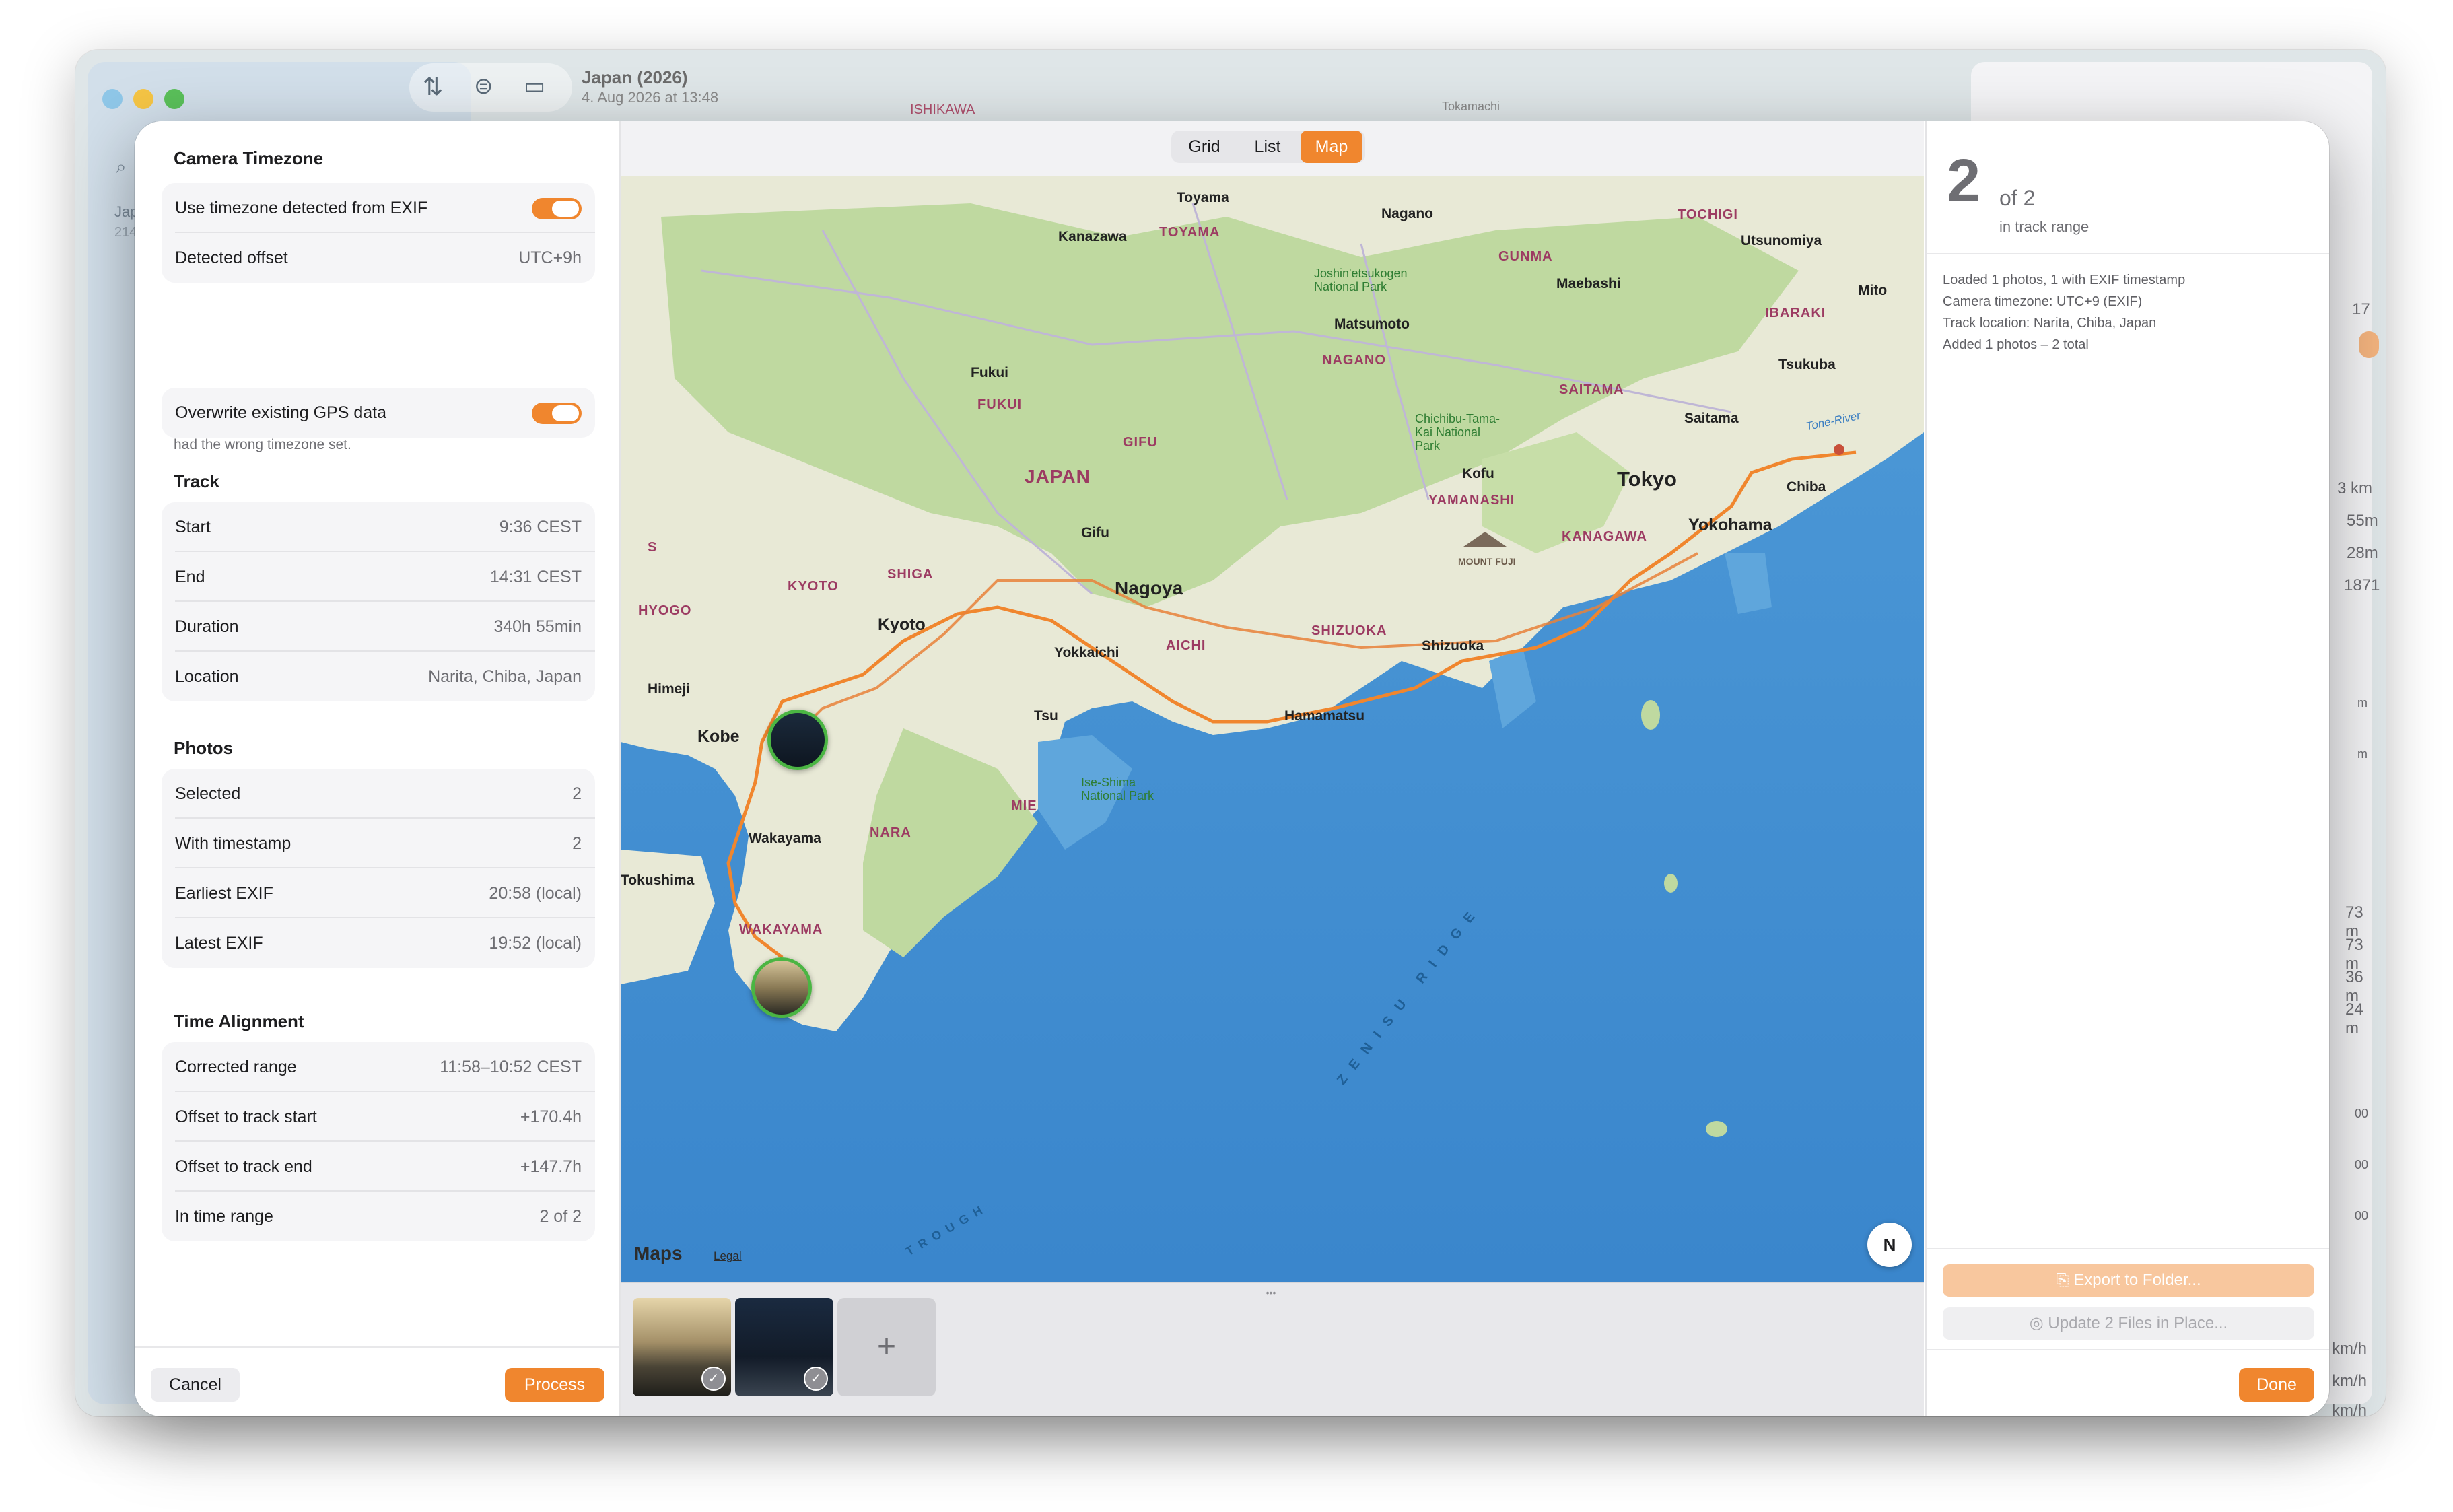 Image resolution: width=2453 pixels, height=1512 pixels. What do you see at coordinates (1708, 214) in the screenshot?
I see `map-region-label: TOCHIGI` at bounding box center [1708, 214].